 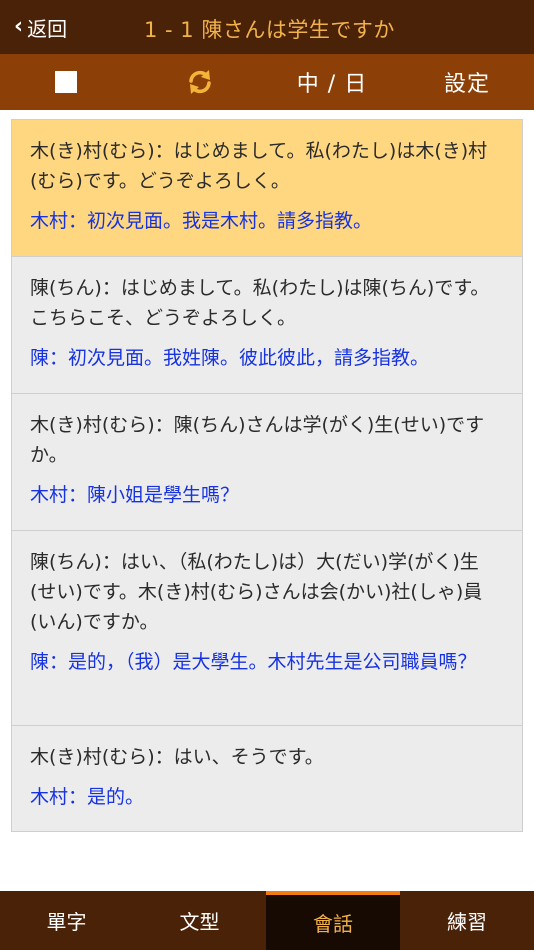 I want to click on chevron-left-icon: ‹, so click(x=19, y=26).